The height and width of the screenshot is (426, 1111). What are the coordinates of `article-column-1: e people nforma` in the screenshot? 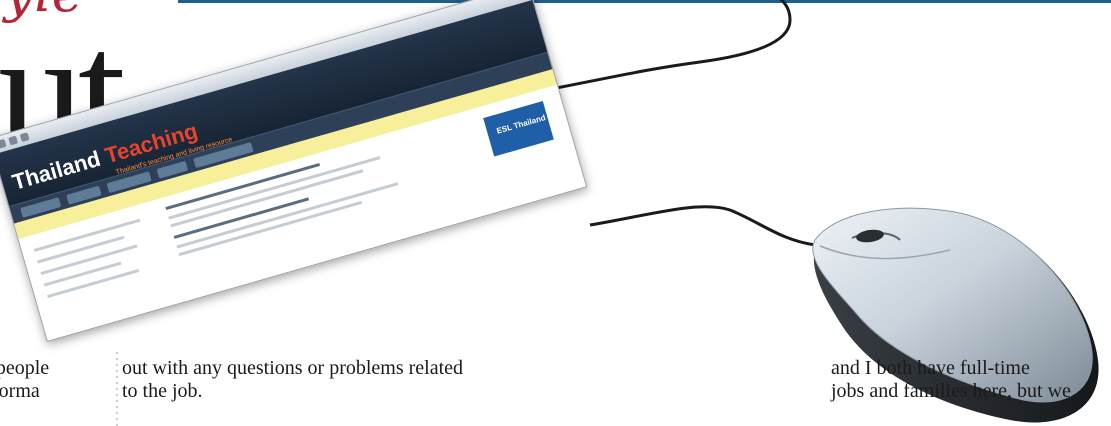 It's located at (56, 380).